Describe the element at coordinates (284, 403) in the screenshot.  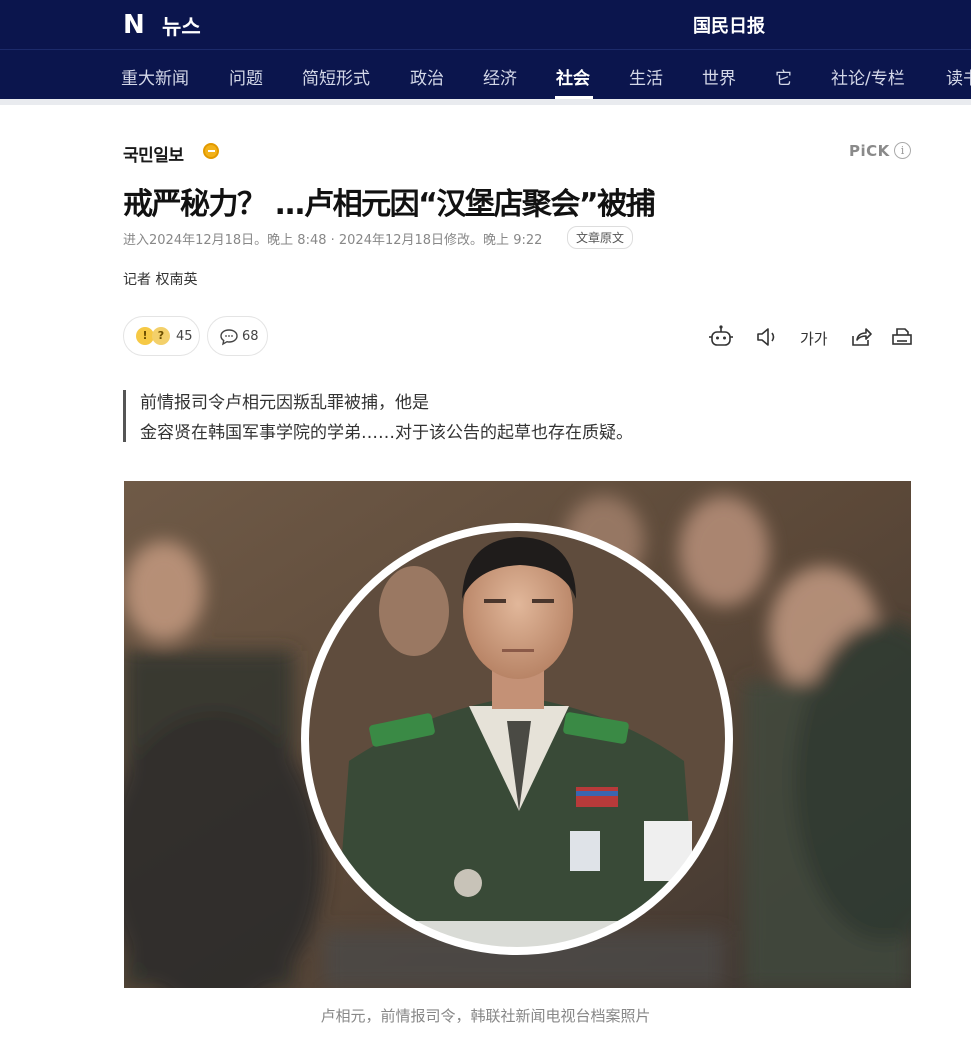
I see `summary-line-1: 前情报司令卢相元因叛乱罪被捕，他是` at that location.